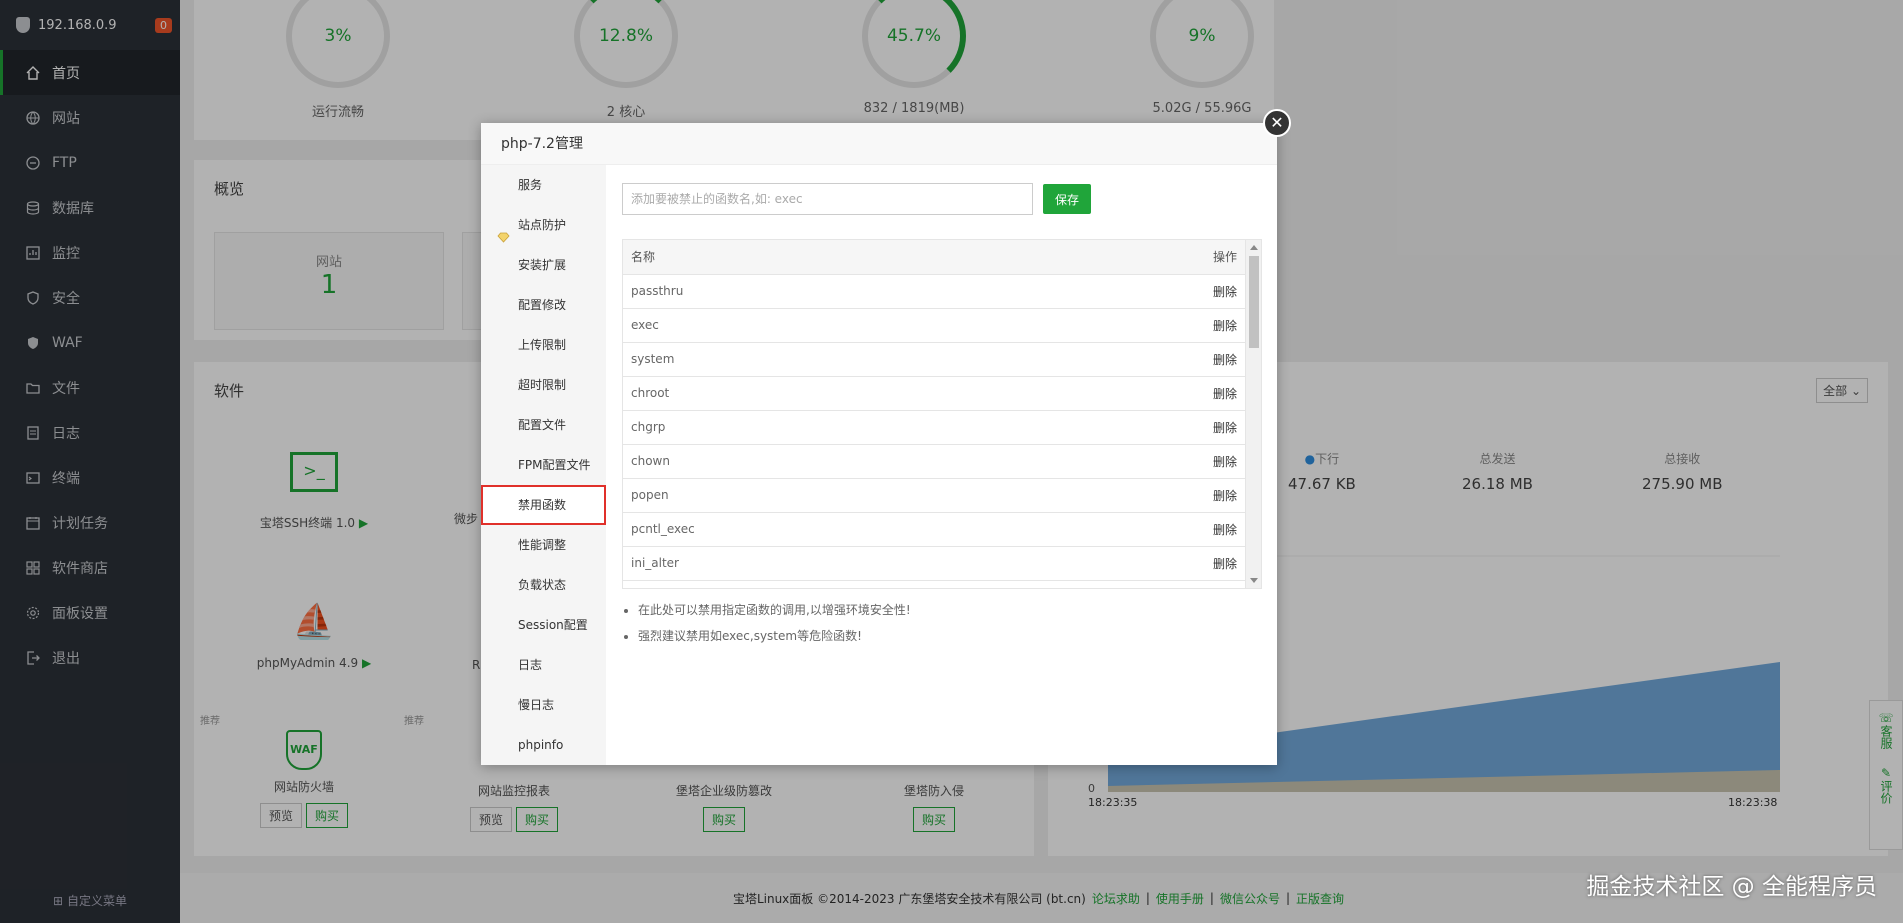 The image size is (1903, 923). Describe the element at coordinates (543, 665) in the screenshot. I see `dialog-nav-item-12: 日志` at that location.